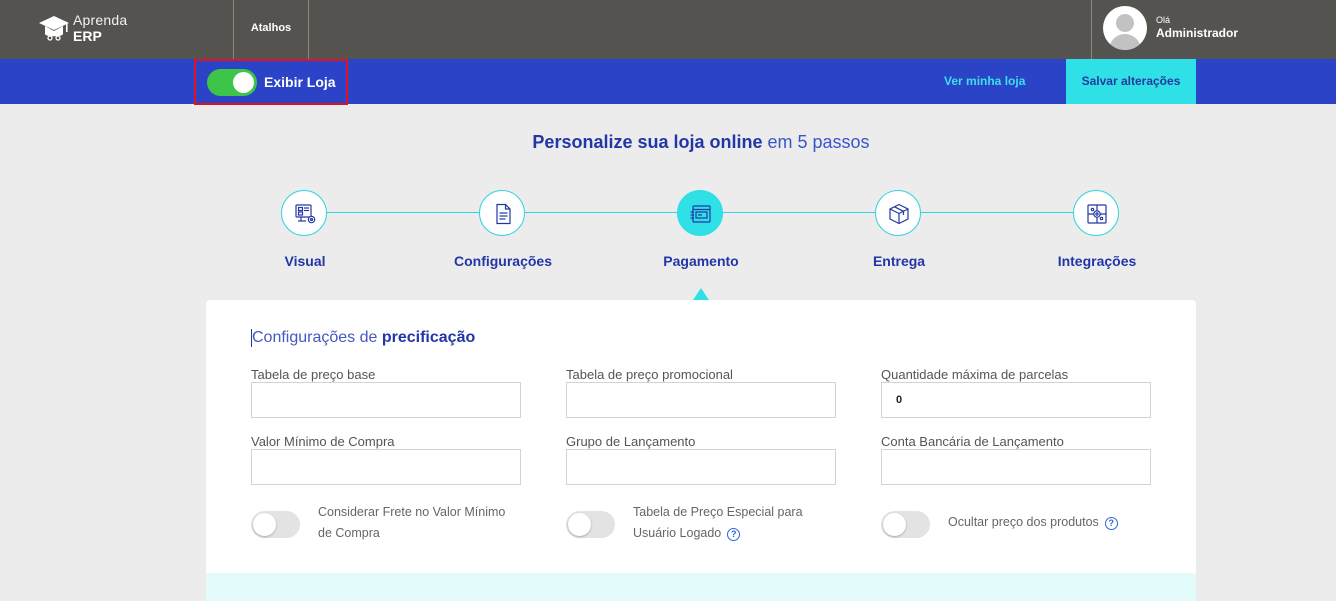  What do you see at coordinates (975, 374) in the screenshot?
I see `max-installments-label: Quantidade máxima de parcelas` at bounding box center [975, 374].